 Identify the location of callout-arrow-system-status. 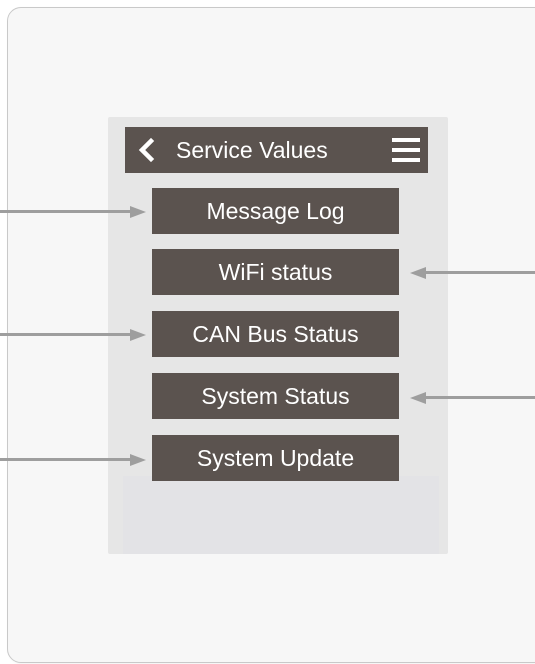
(472, 398).